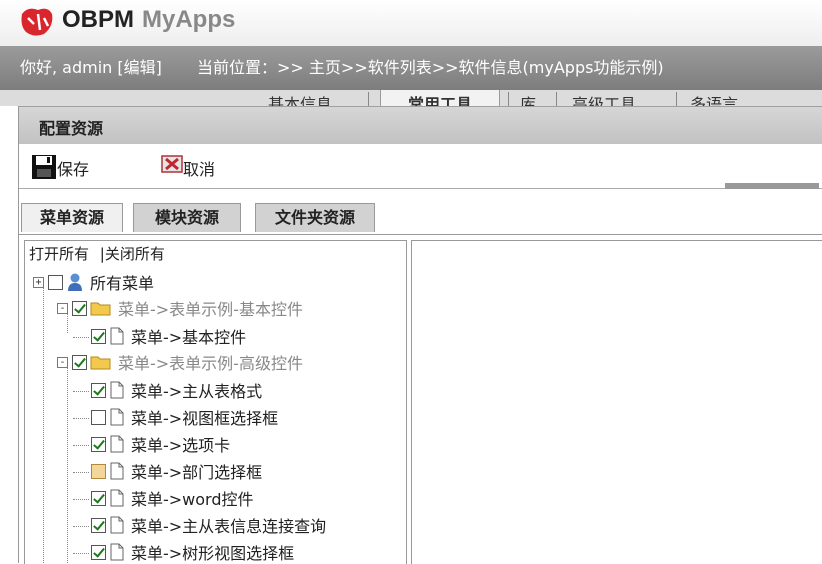 Image resolution: width=822 pixels, height=564 pixels. I want to click on tree-leaf: 菜单->树形视图选择框, so click(192, 552).